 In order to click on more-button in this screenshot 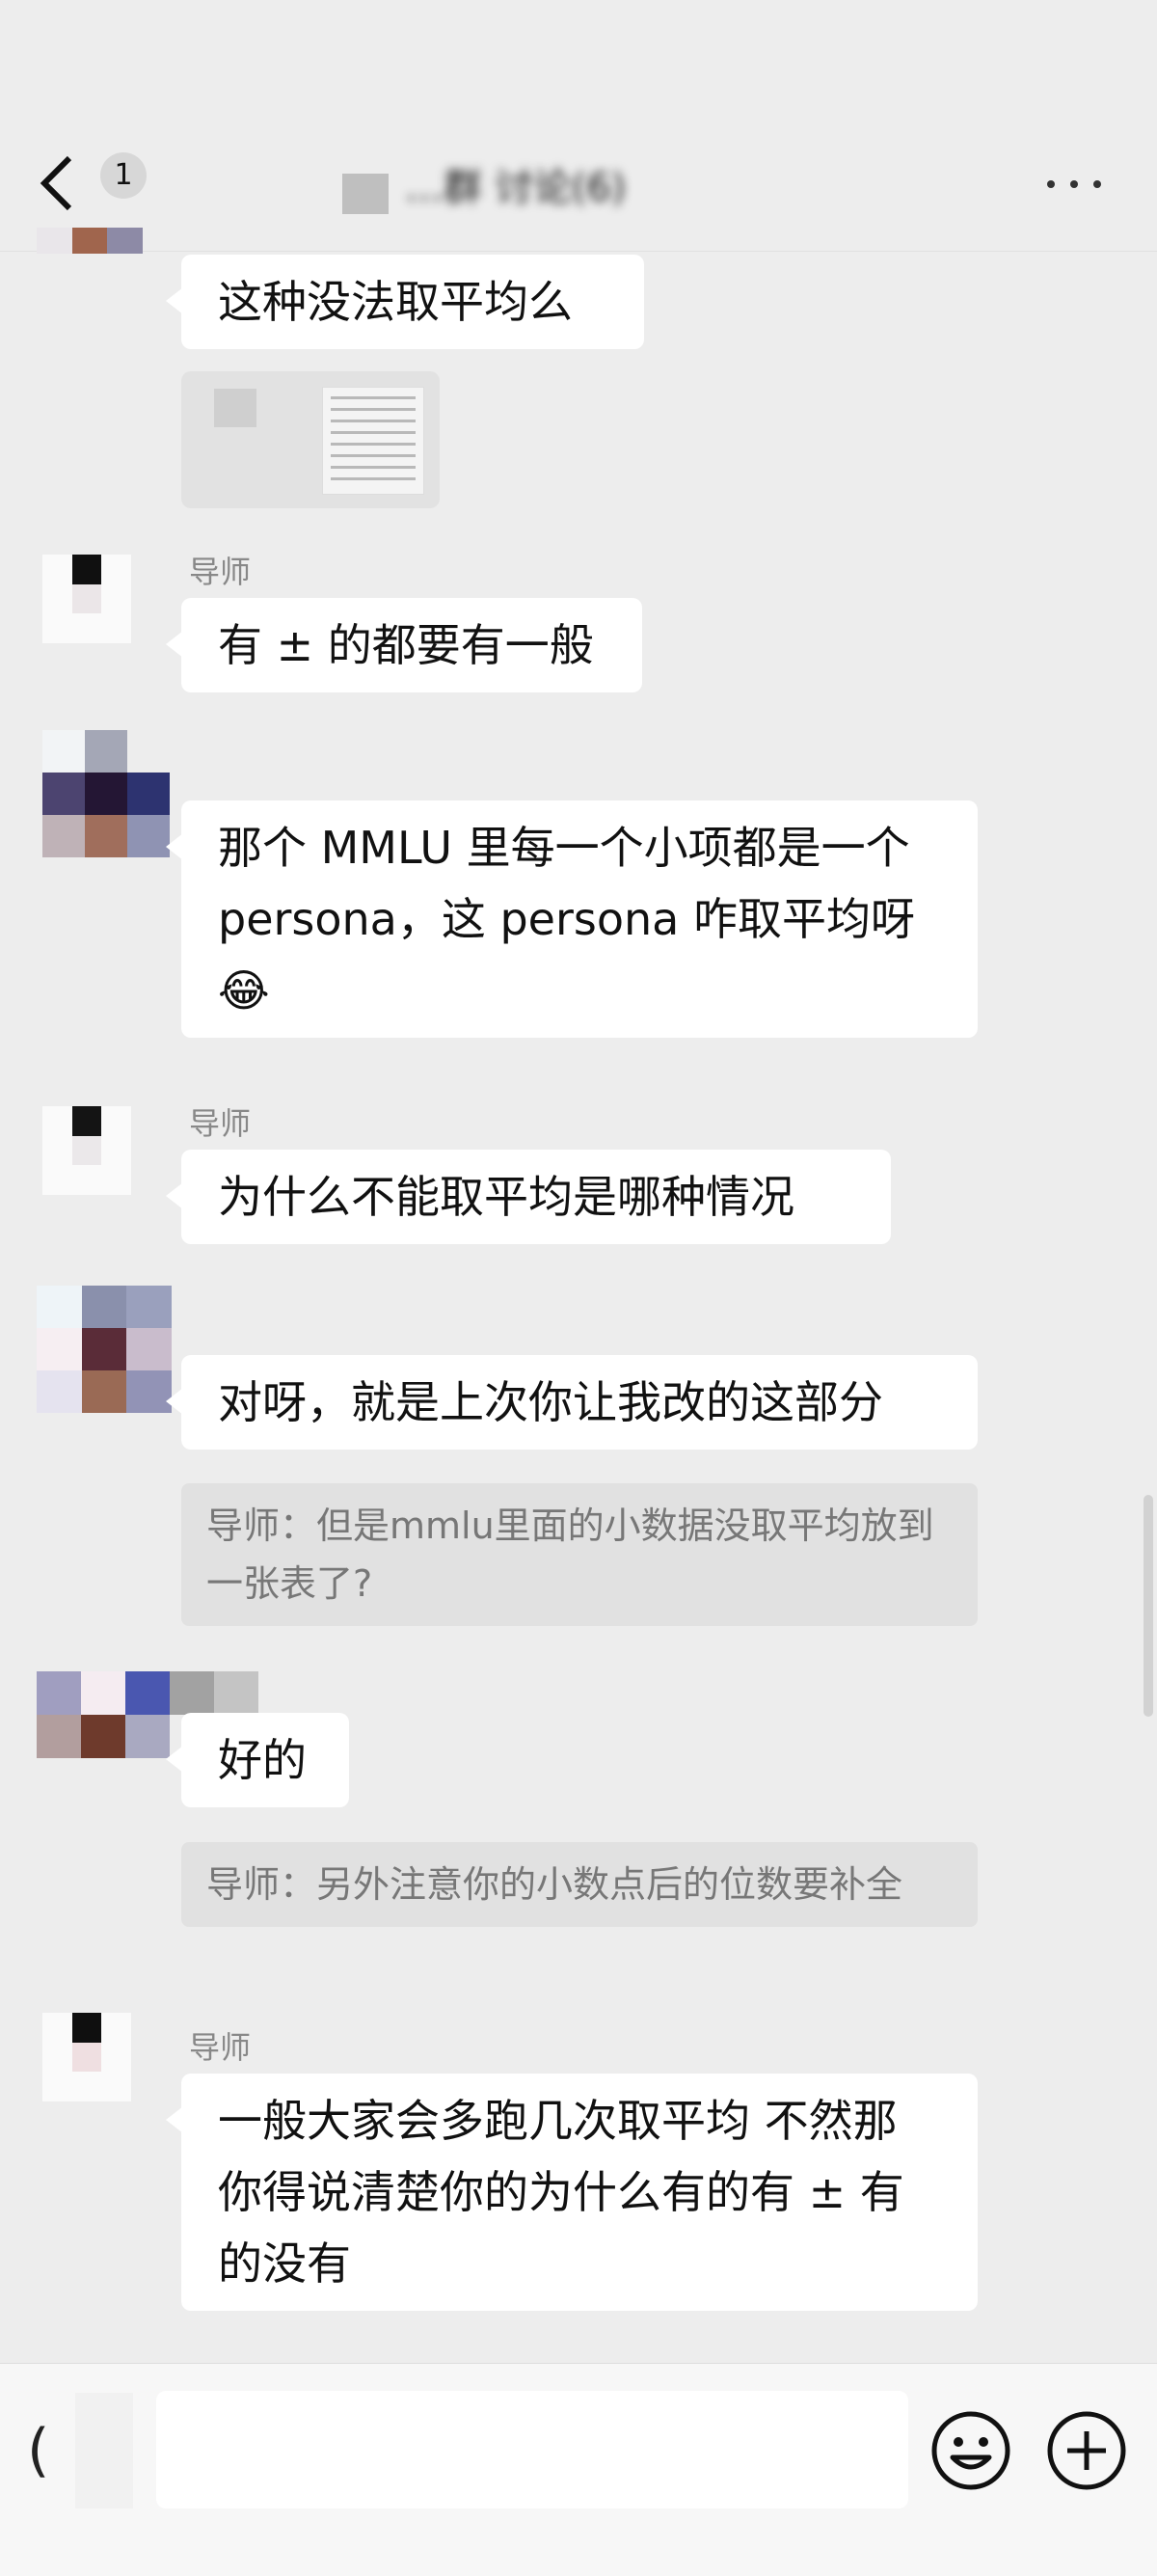, I will do `click(1075, 183)`.